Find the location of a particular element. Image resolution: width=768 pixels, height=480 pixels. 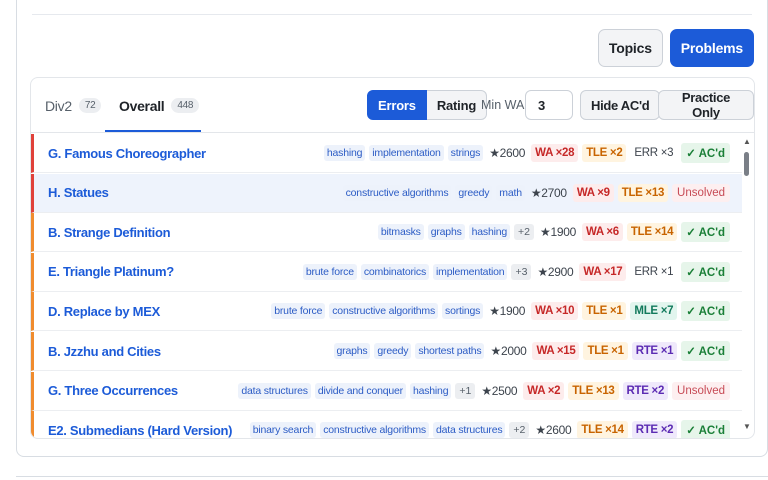

wa-badge: WA ×2 is located at coordinates (544, 390).